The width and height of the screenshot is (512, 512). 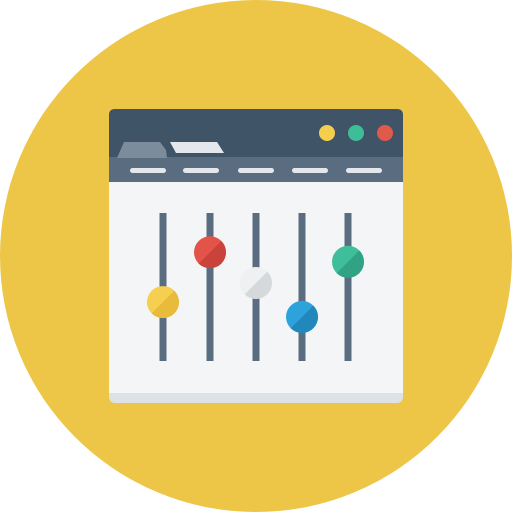 I want to click on minimize-dot, so click(x=327, y=133).